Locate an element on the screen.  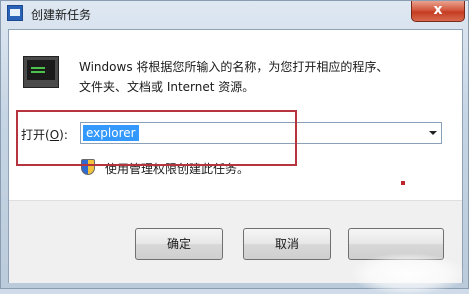
ok-button: 确定 is located at coordinates (179, 244).